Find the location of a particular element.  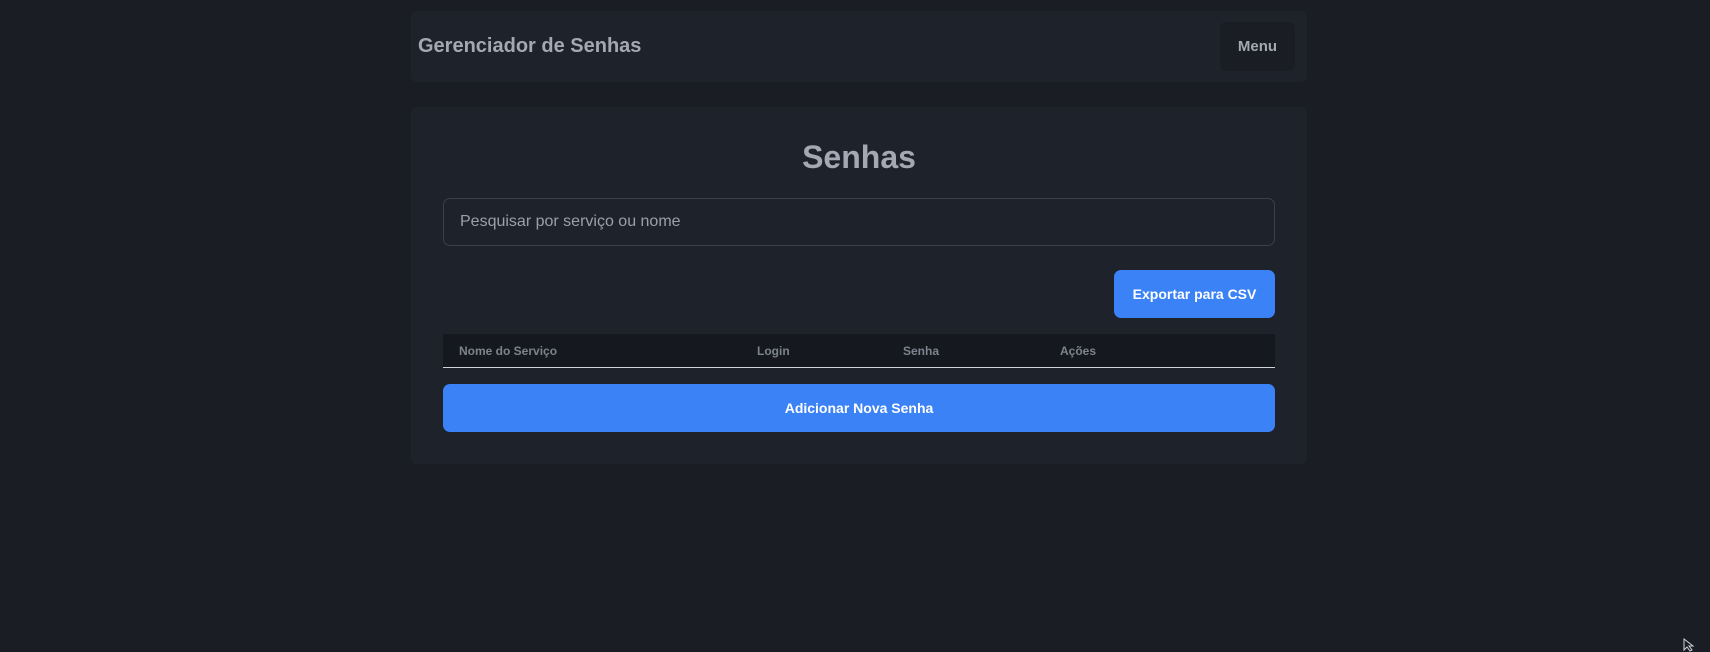

navbar: Gerenciador de Senhas Menu is located at coordinates (859, 46).